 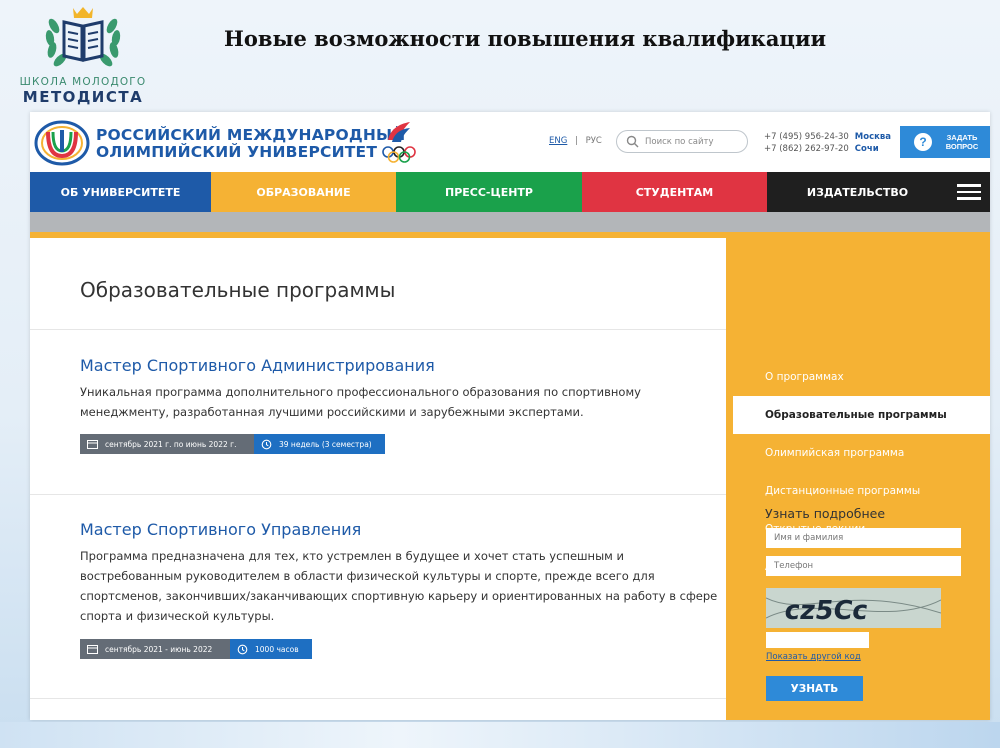 I want to click on program-dates: сентябрь 2021 г. по июнь 2022 г., so click(x=171, y=444).